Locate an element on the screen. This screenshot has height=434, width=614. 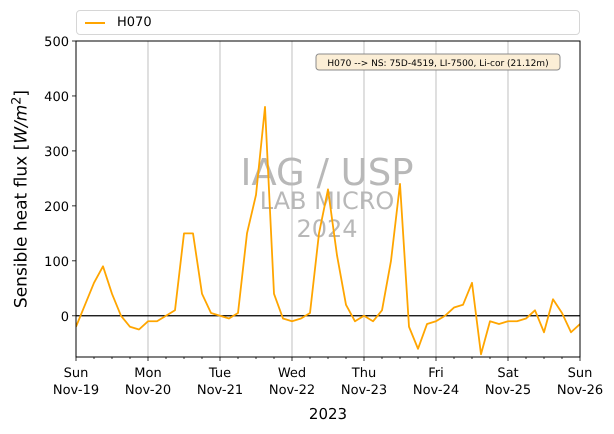
x-tick-label: Tue Nov-21 is located at coordinates (220, 382).